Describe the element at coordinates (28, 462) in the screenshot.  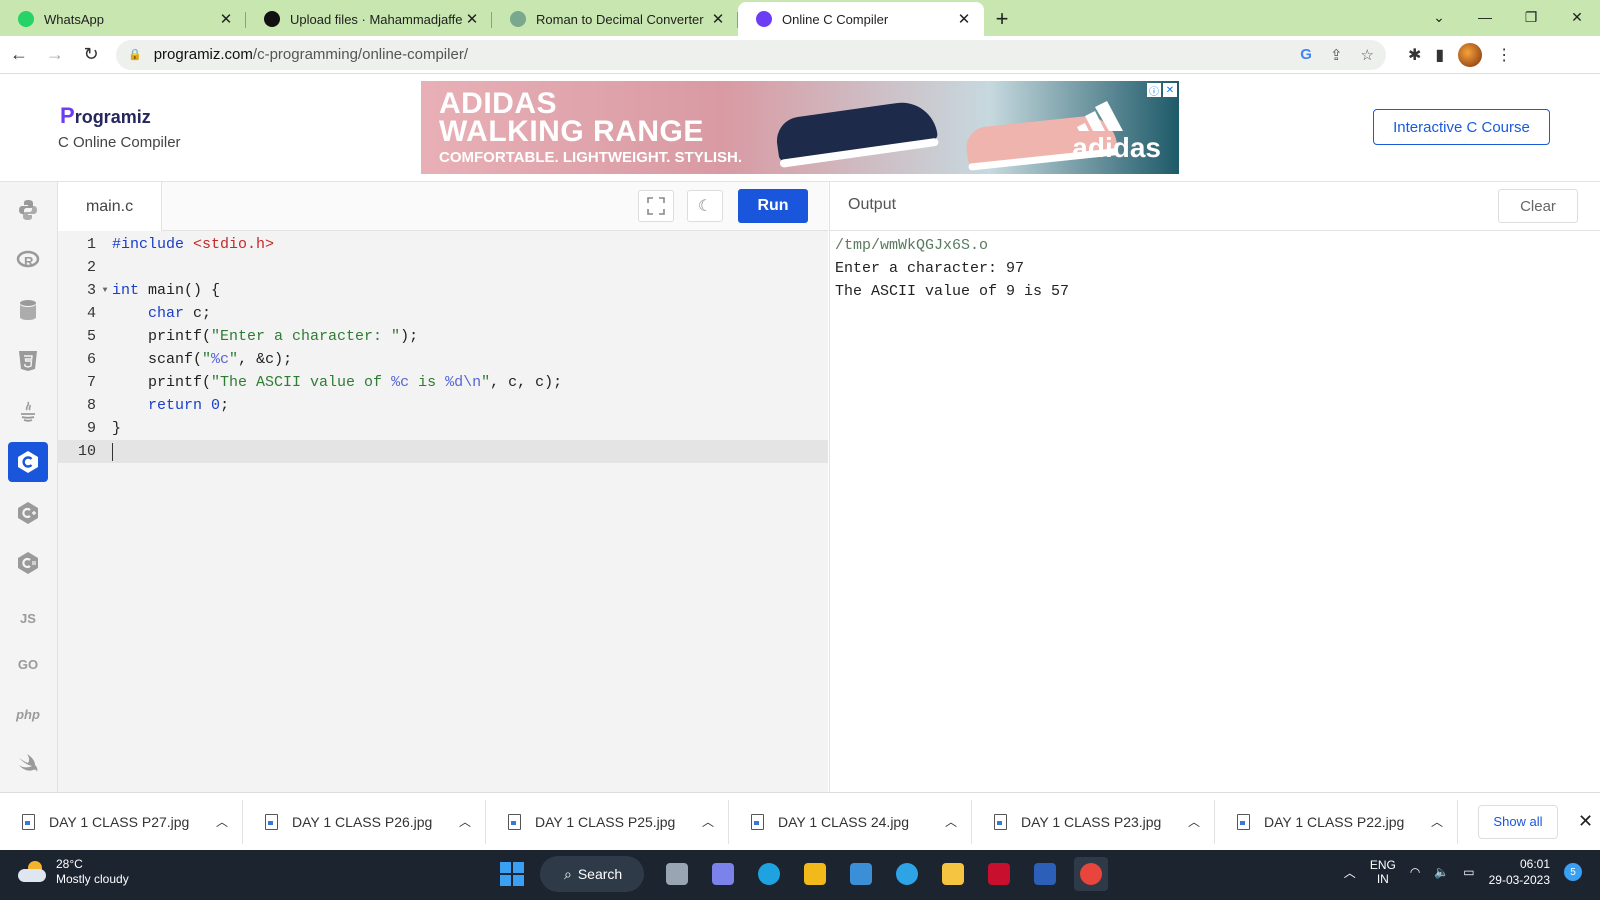
I see `language-c-icon` at that location.